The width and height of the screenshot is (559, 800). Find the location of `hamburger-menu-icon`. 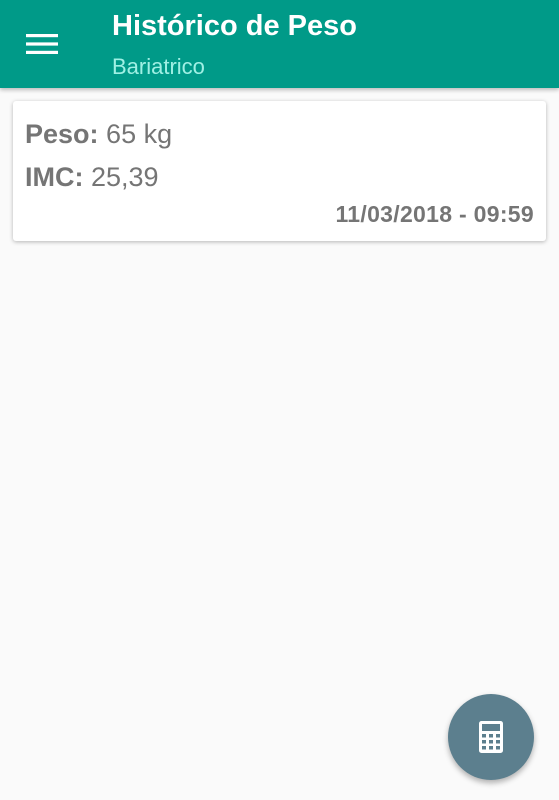

hamburger-menu-icon is located at coordinates (42, 44).